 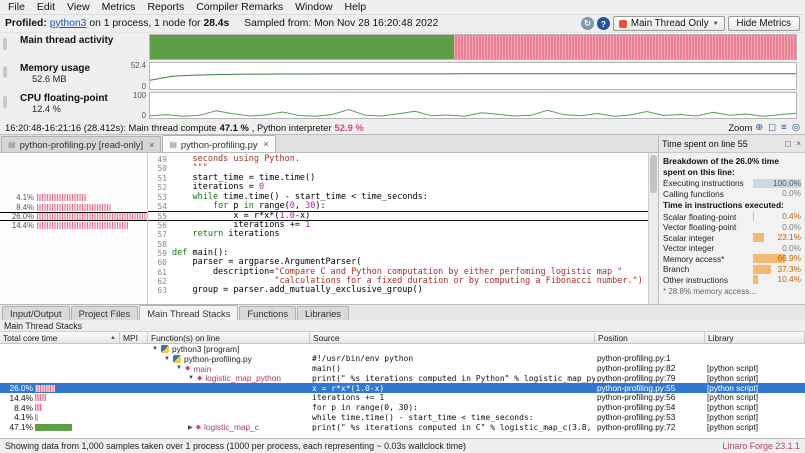 I want to click on line-number: 58, so click(x=162, y=244).